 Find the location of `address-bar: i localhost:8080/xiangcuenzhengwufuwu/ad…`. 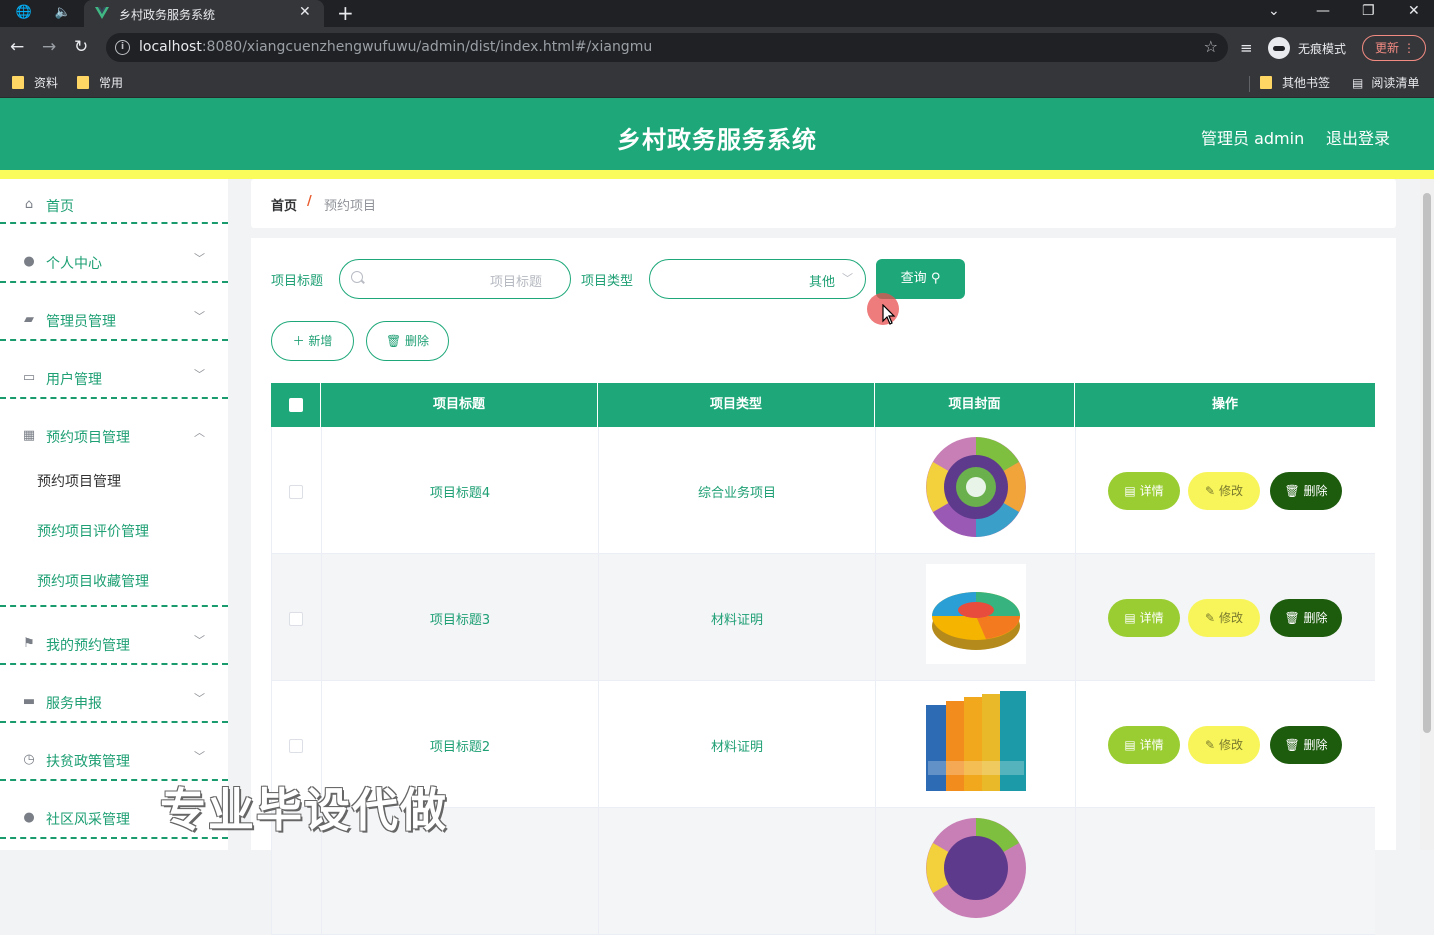

address-bar: i localhost:8080/xiangcuenzhengwufuwu/ad… is located at coordinates (667, 47).